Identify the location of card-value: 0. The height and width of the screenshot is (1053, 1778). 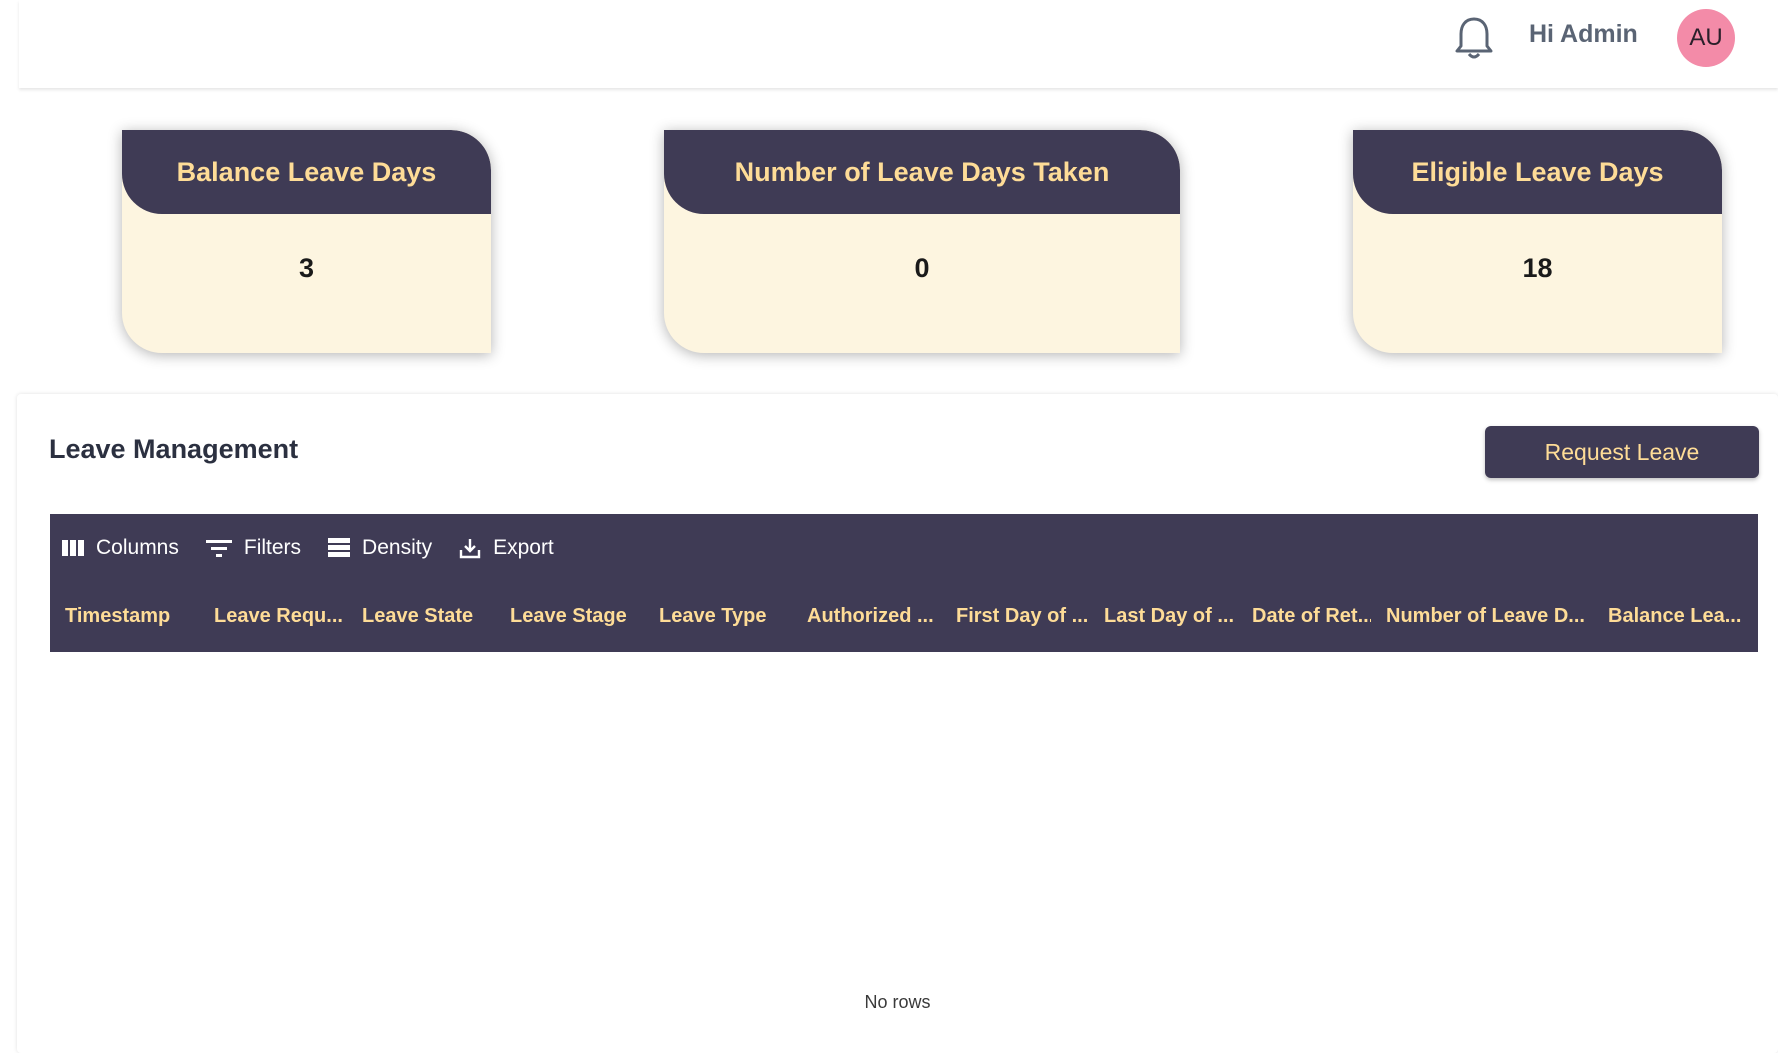
(922, 268).